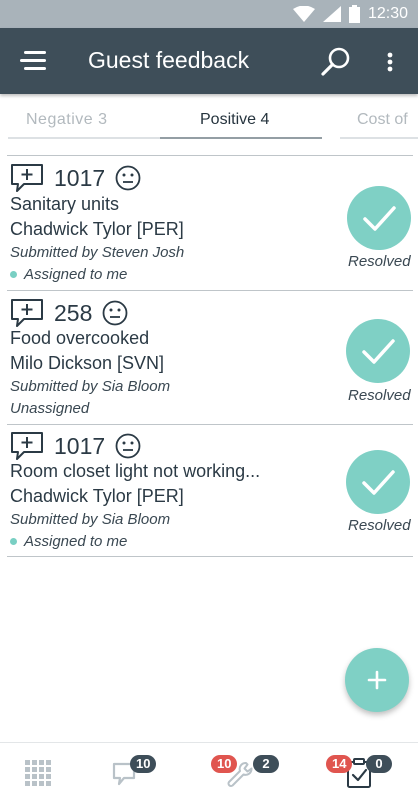 The width and height of the screenshot is (418, 800). I want to click on more-vert-icon, so click(390, 62).